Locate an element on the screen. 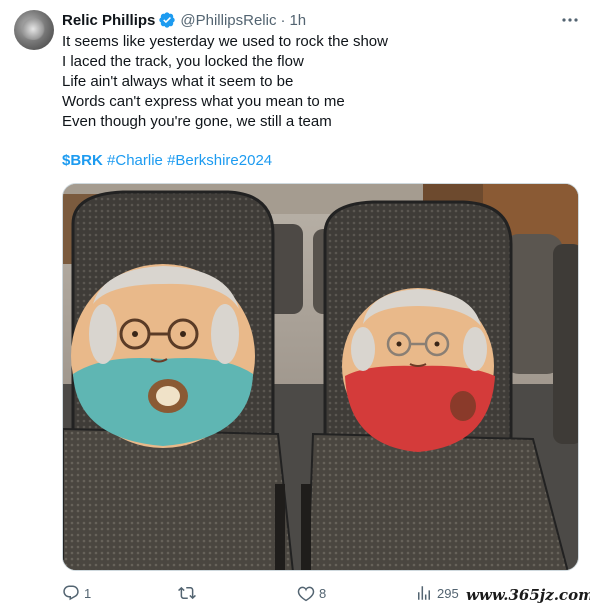  like-button: 8 is located at coordinates (311, 593).